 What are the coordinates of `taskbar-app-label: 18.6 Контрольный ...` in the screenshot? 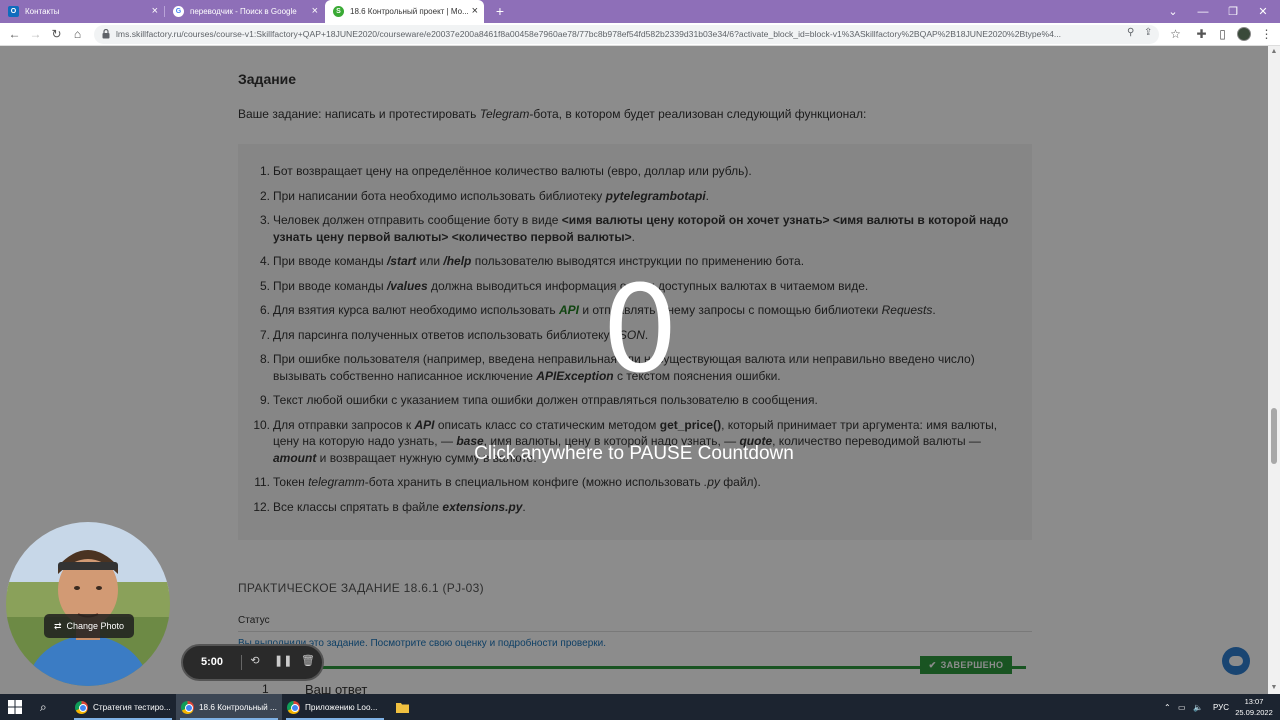 It's located at (238, 707).